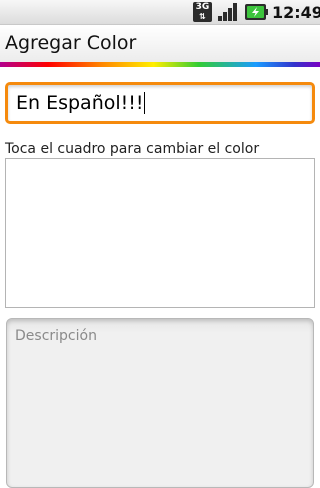 Image resolution: width=320 pixels, height=488 pixels. I want to click on color-hint-label: Toca el cuadro para cambiar el color, so click(132, 149).